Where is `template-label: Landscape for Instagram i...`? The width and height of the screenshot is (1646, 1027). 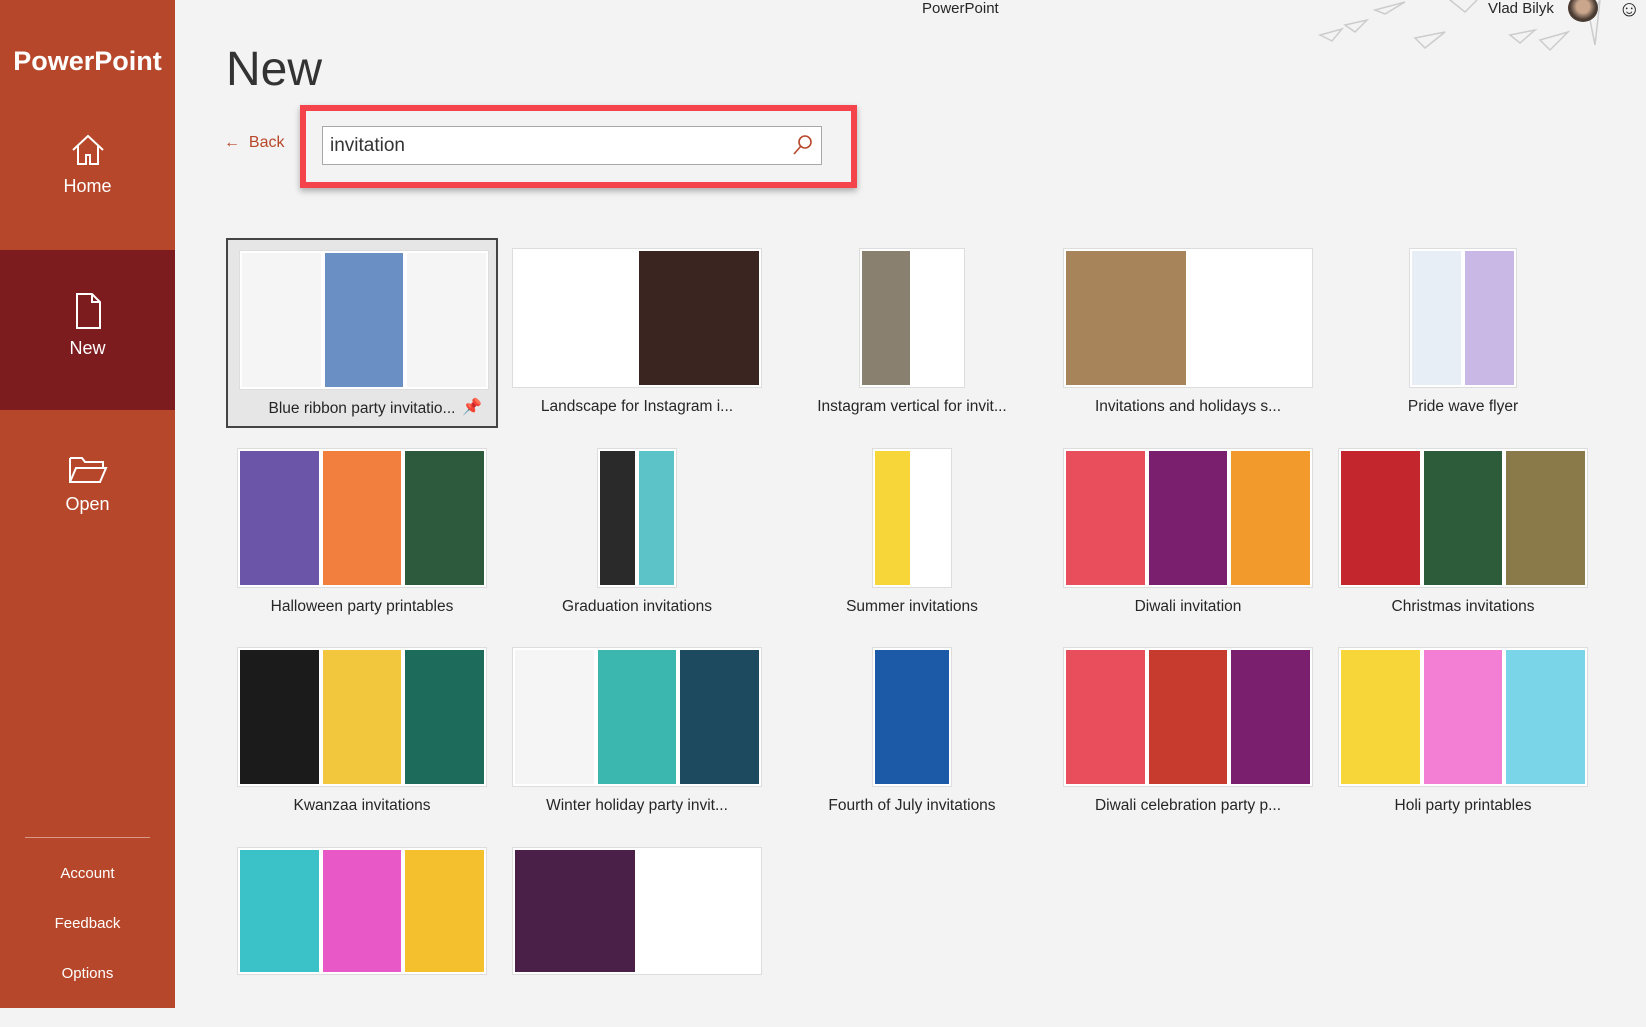
template-label: Landscape for Instagram i... is located at coordinates (637, 406).